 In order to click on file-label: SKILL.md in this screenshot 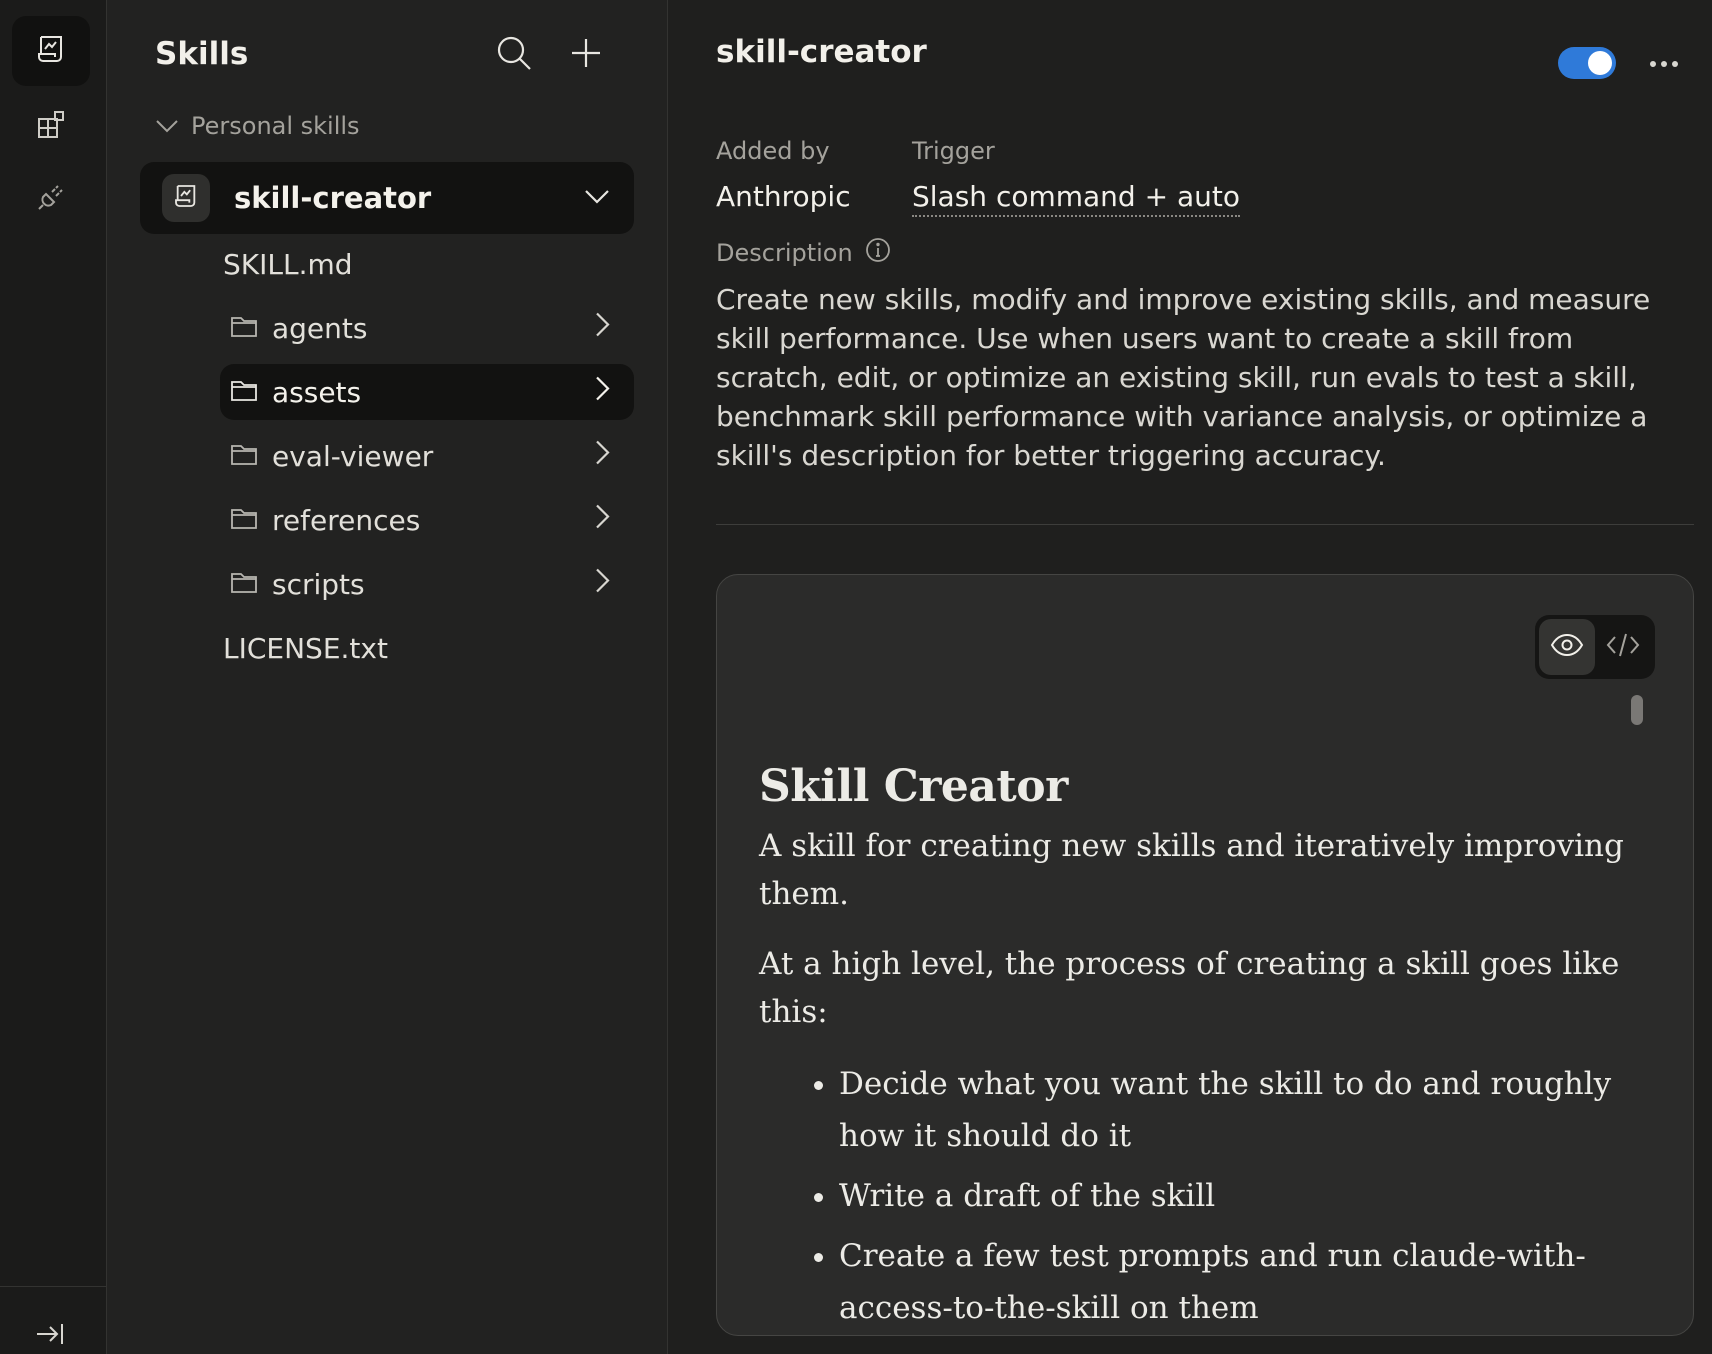, I will do `click(288, 264)`.